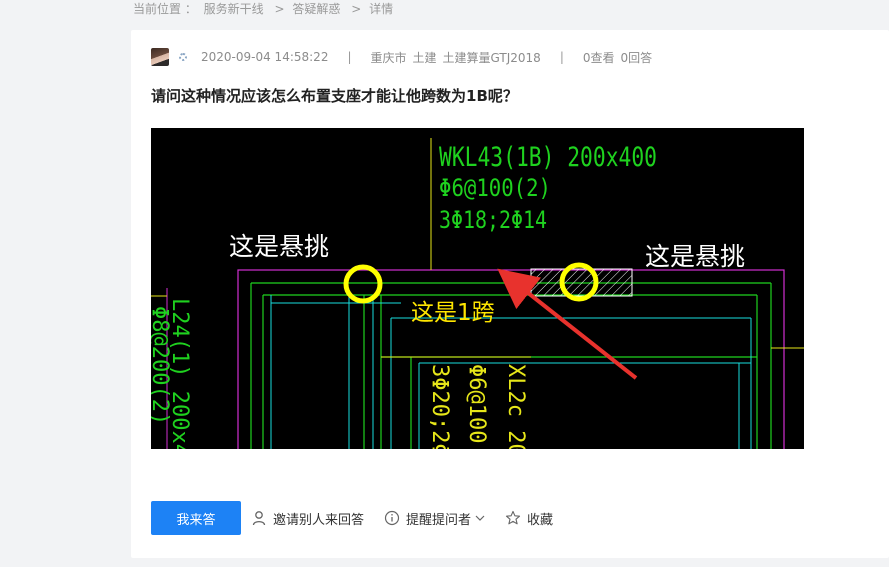 This screenshot has height=567, width=889. I want to click on breadcrumb-item-service: 服务新干线, so click(234, 9).